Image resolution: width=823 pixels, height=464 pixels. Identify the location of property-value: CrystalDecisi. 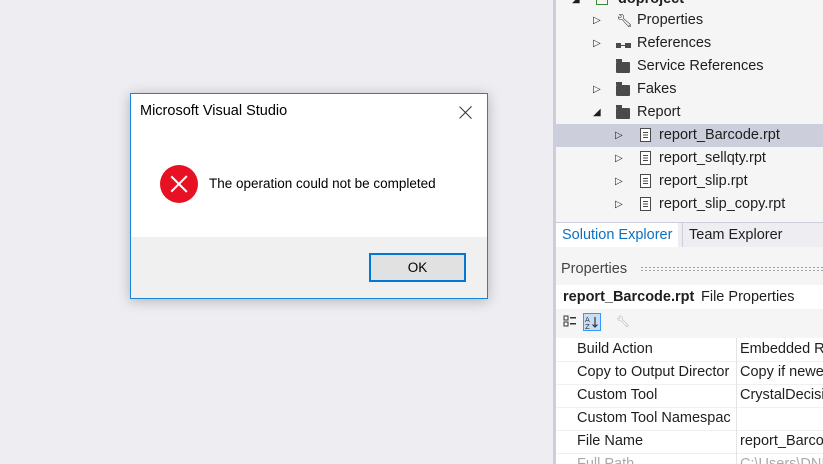
(781, 395).